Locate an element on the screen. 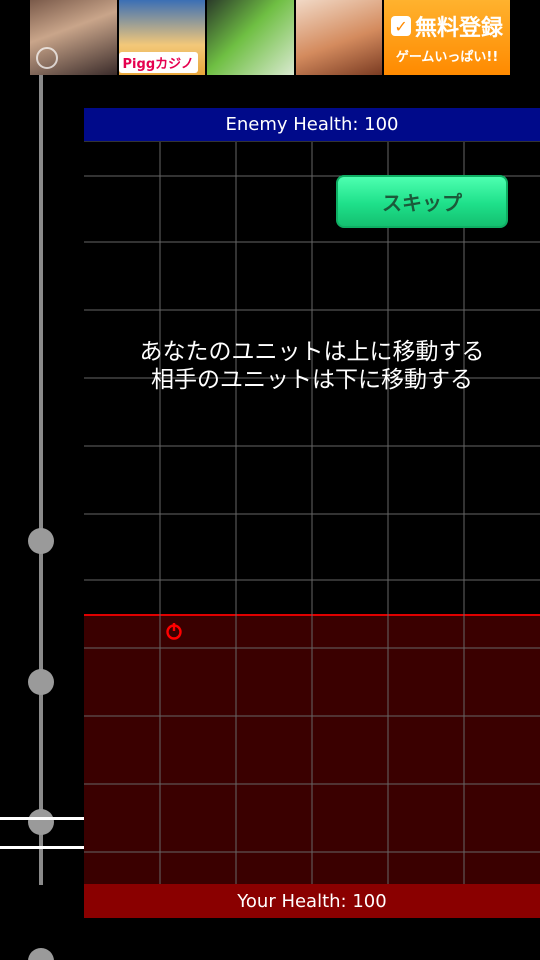  ad-cta-main: 無料登録 is located at coordinates (459, 28).